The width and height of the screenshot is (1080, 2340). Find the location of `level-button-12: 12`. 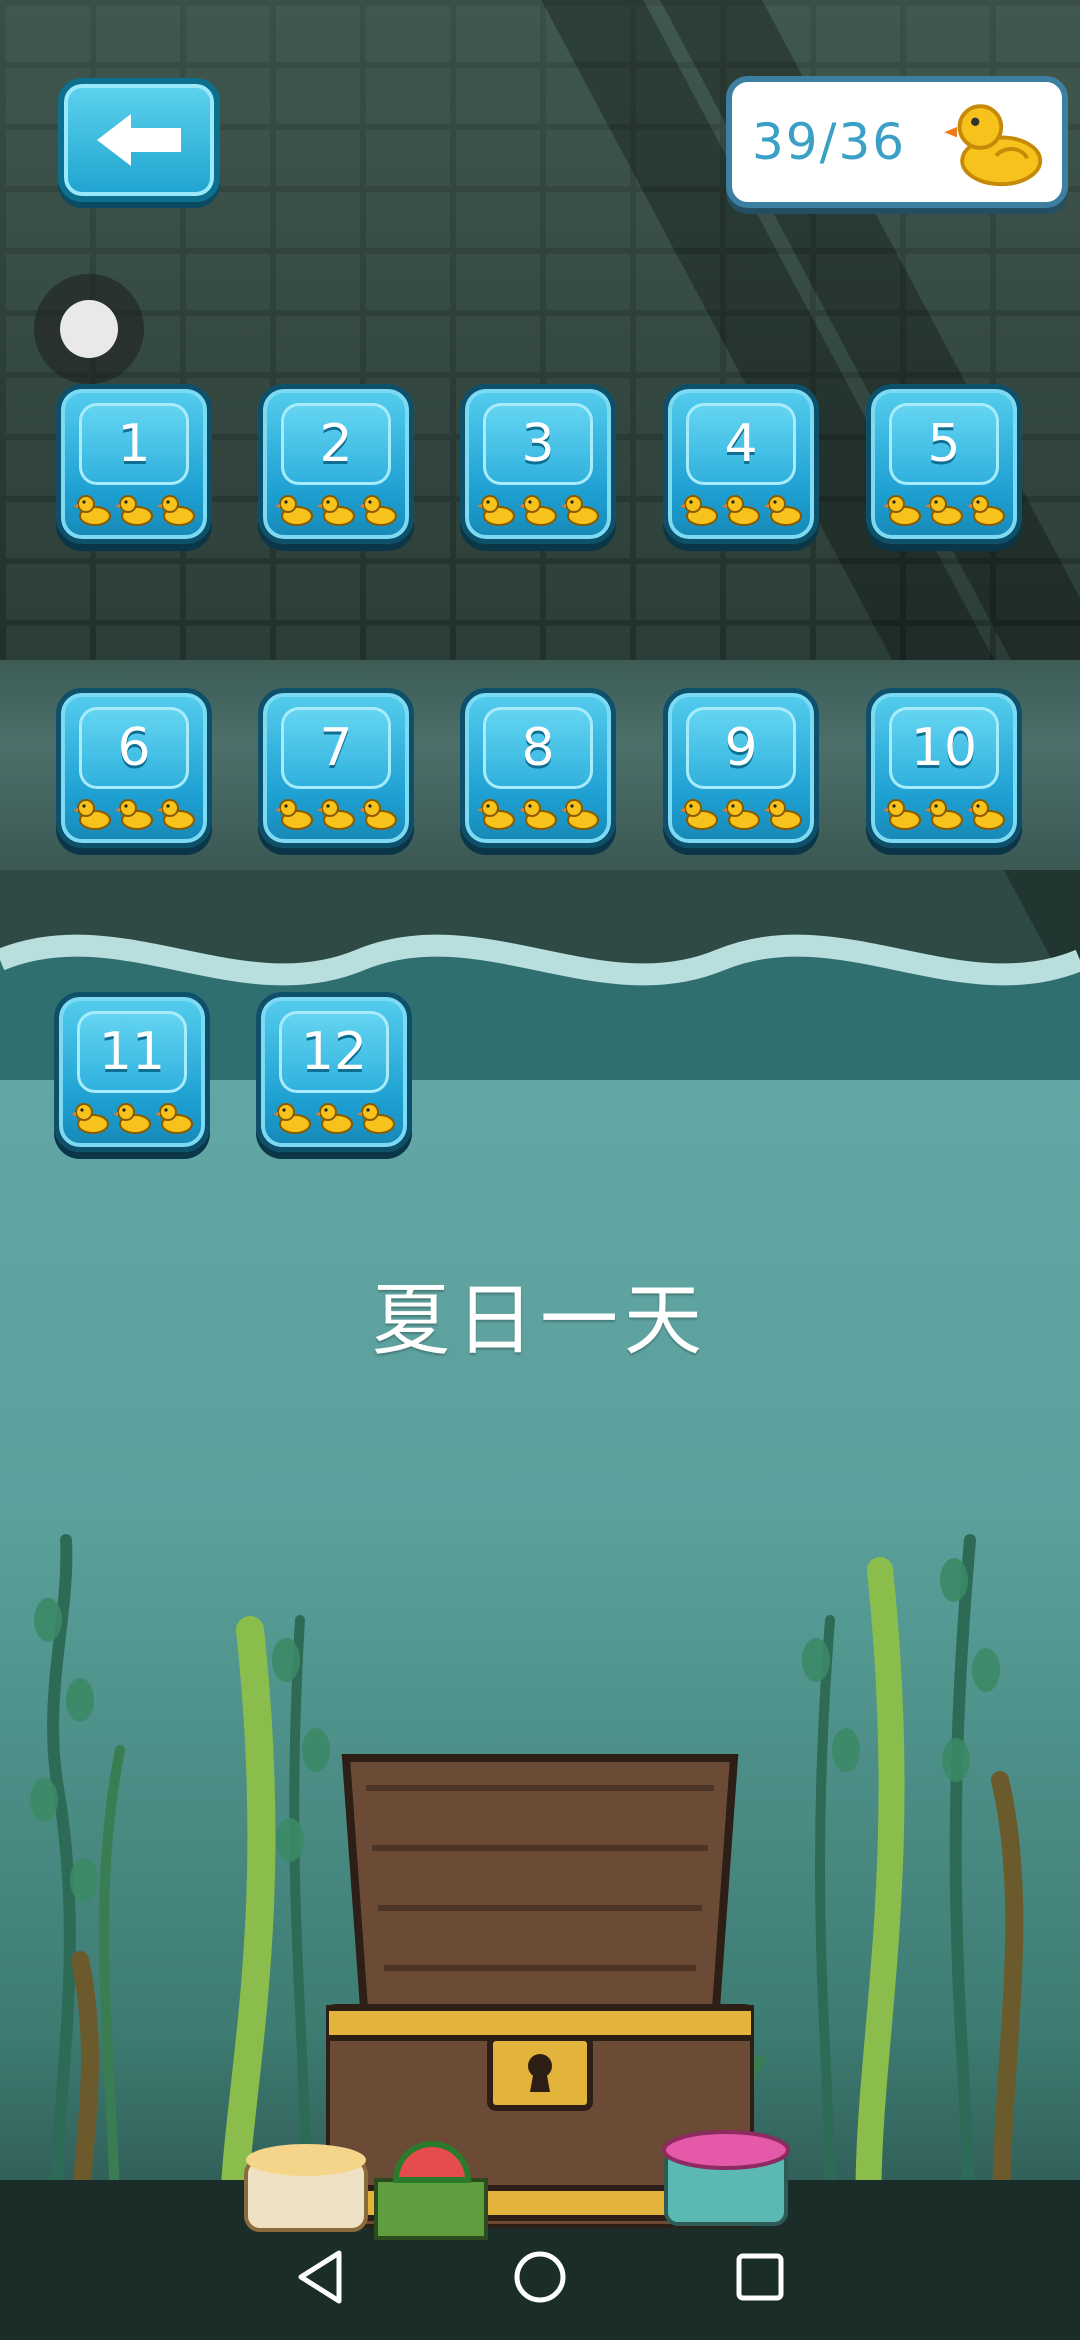

level-button-12: 12 is located at coordinates (334, 1072).